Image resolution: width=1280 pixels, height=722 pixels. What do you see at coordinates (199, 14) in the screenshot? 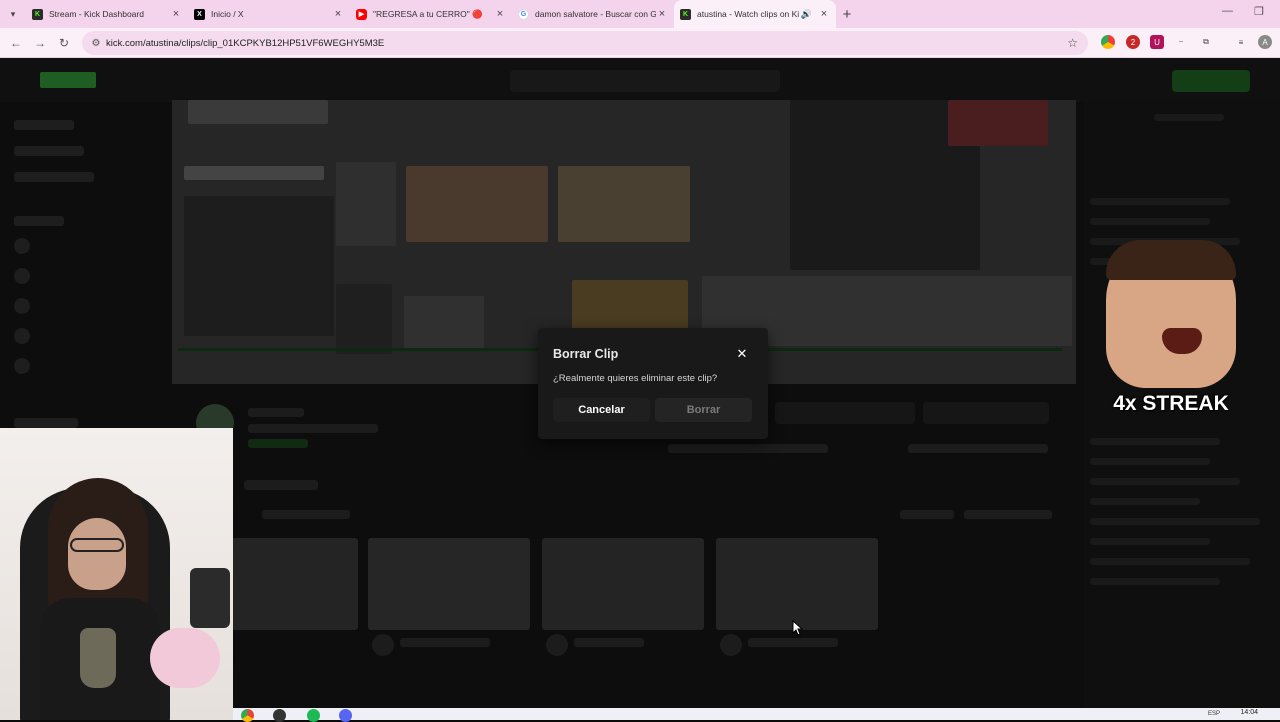
I see `x-icon: X` at bounding box center [199, 14].